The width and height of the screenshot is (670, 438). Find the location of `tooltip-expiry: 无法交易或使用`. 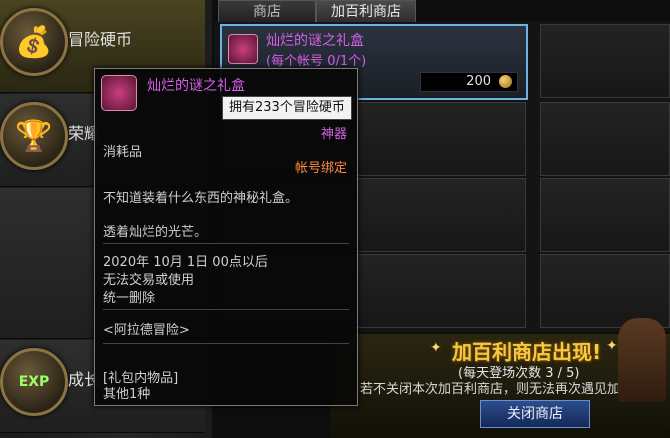

tooltip-expiry: 无法交易或使用 is located at coordinates (149, 280).